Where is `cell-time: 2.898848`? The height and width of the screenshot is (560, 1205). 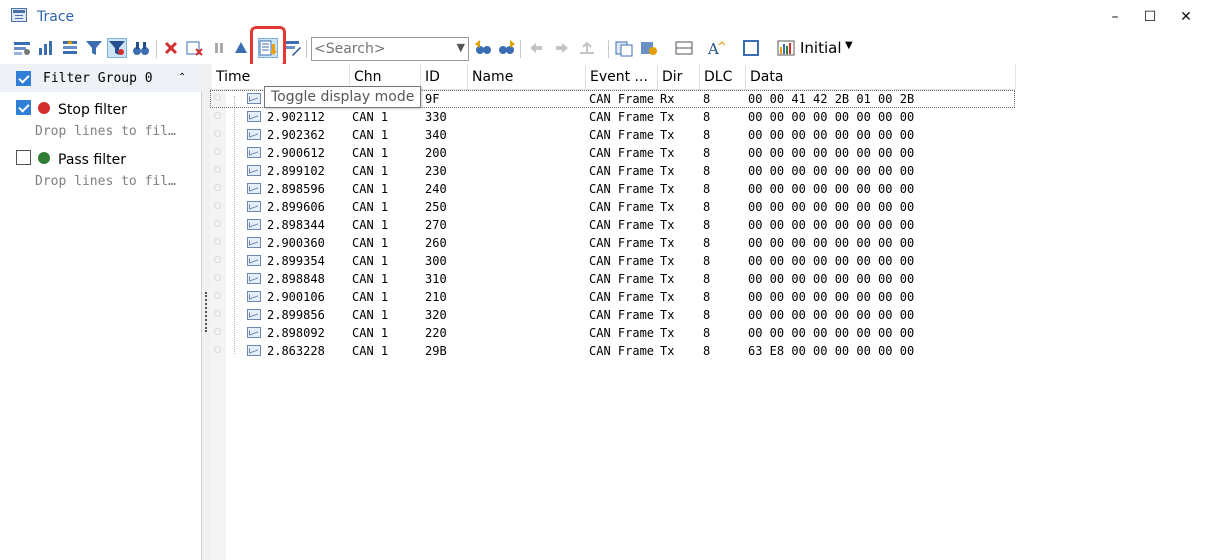
cell-time: 2.898848 is located at coordinates (296, 279).